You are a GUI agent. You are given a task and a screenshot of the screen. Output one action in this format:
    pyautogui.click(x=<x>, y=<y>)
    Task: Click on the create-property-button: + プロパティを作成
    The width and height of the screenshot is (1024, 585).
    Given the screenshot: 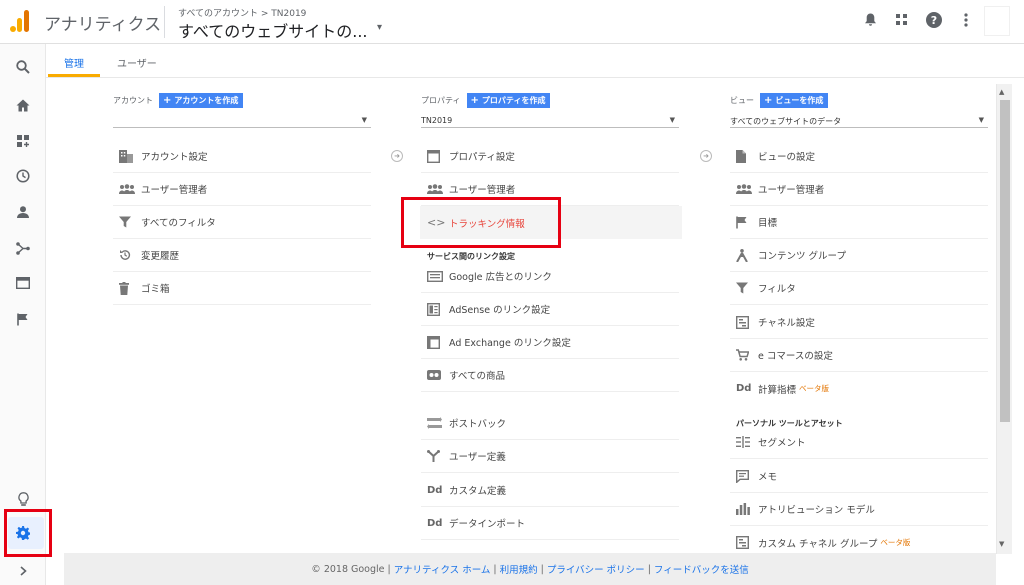 What is the action you would take?
    pyautogui.click(x=508, y=100)
    